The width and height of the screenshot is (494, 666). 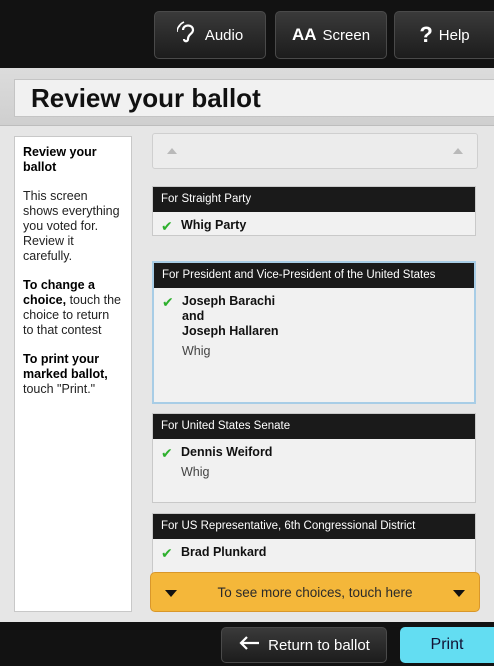 I want to click on top-toolbar: Audio AA Screen ? Help, so click(x=247, y=34).